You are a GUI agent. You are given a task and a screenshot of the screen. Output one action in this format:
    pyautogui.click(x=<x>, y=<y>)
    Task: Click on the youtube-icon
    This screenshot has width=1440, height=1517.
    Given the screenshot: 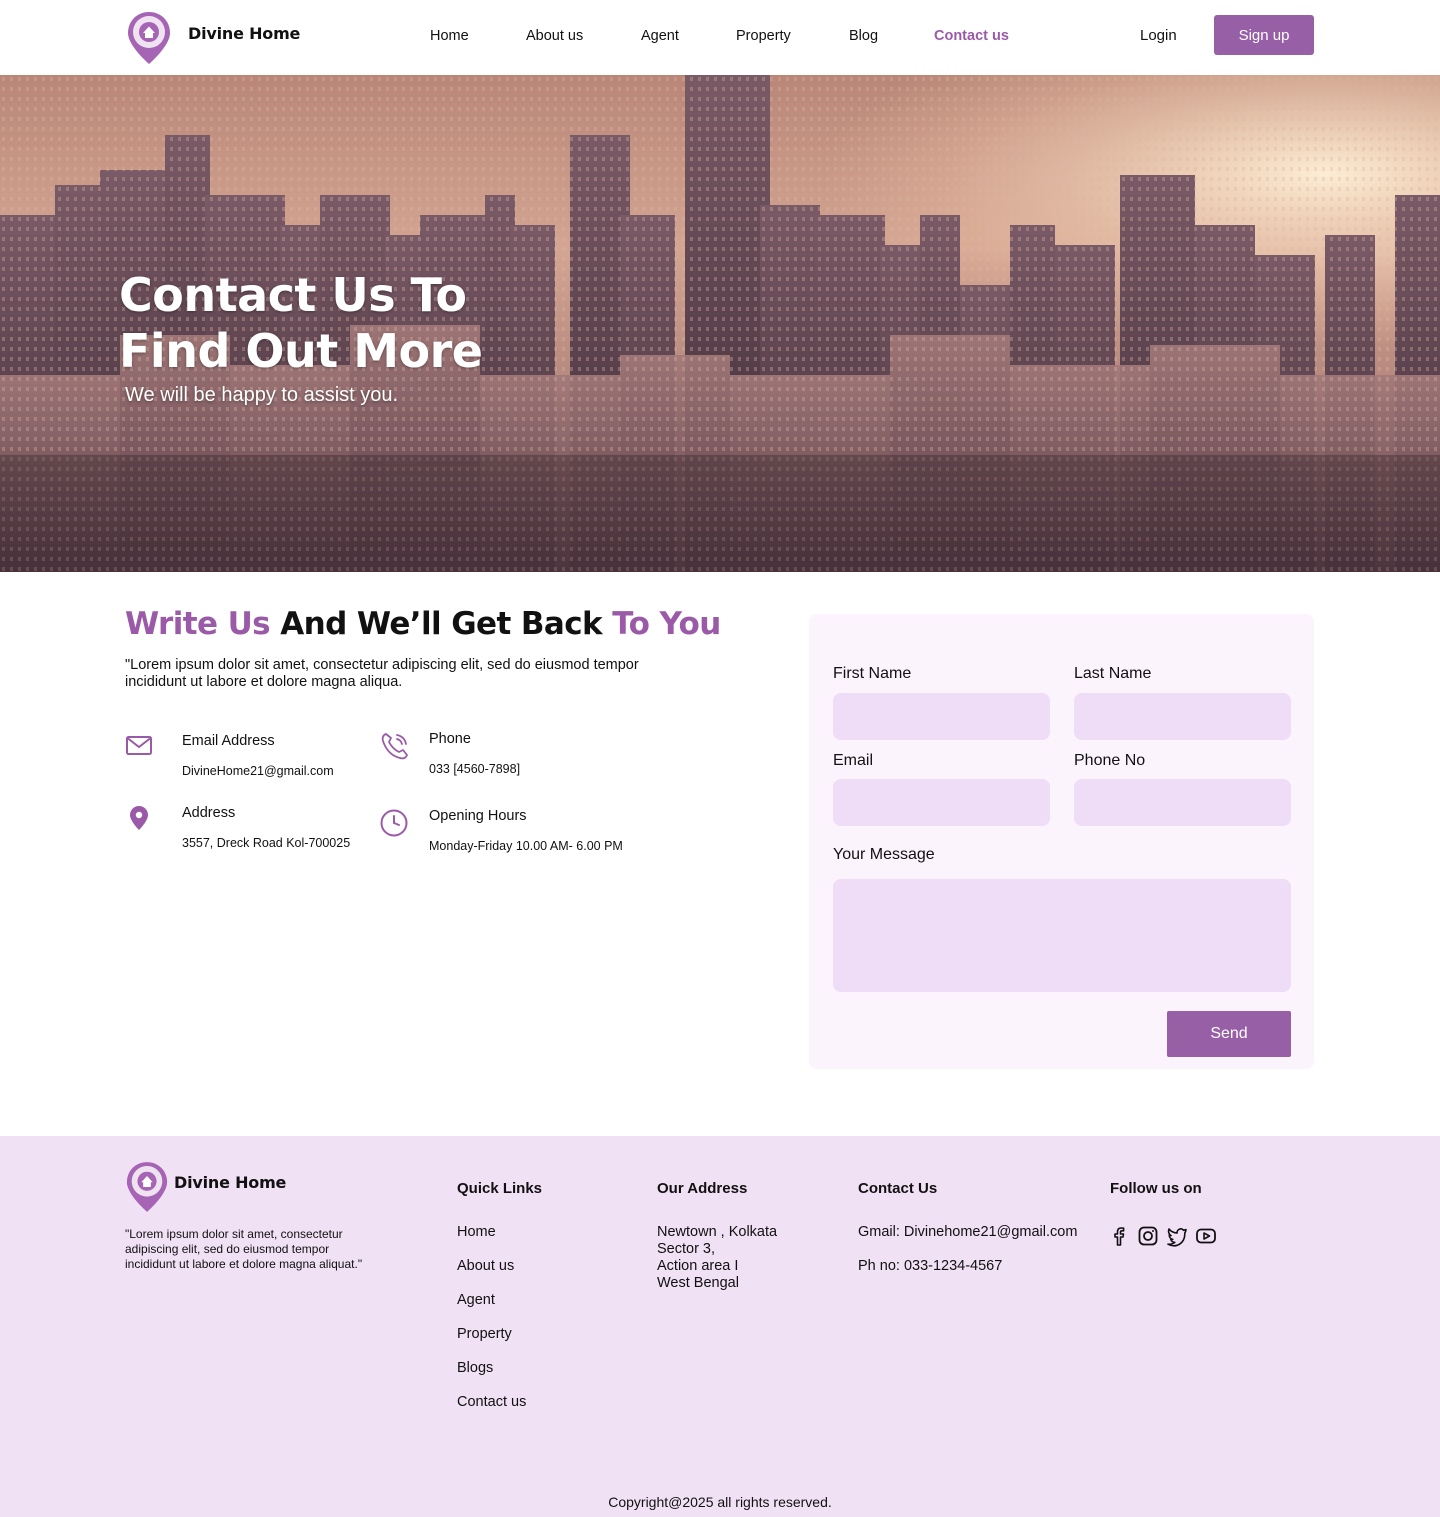 What is the action you would take?
    pyautogui.click(x=1206, y=1236)
    